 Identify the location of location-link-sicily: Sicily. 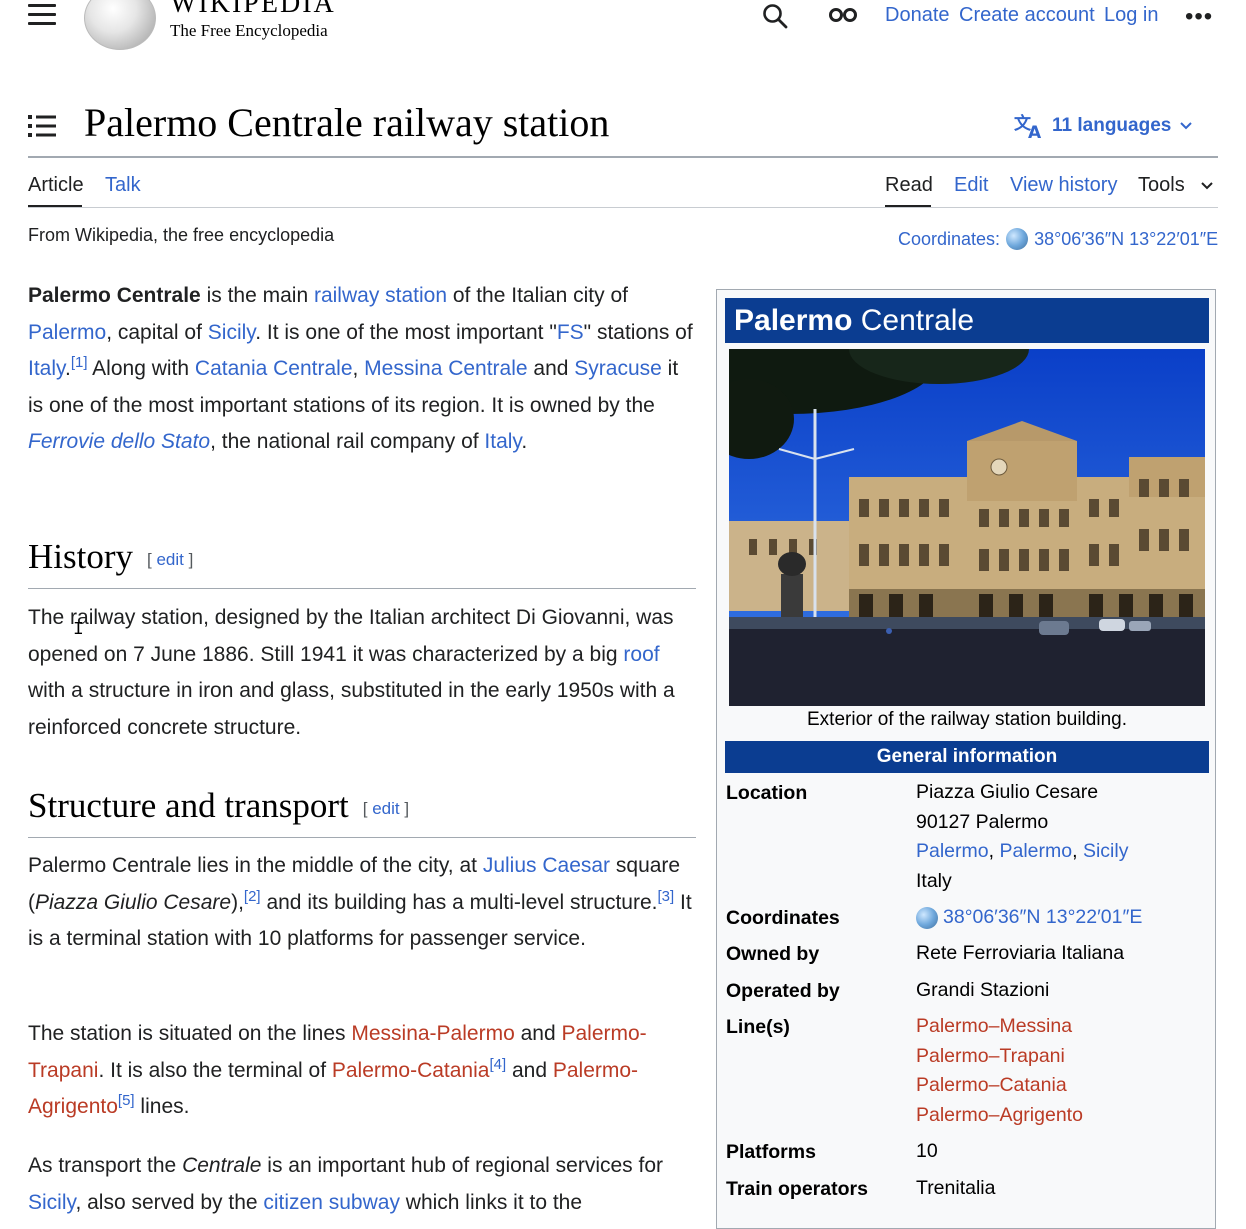
(1106, 851).